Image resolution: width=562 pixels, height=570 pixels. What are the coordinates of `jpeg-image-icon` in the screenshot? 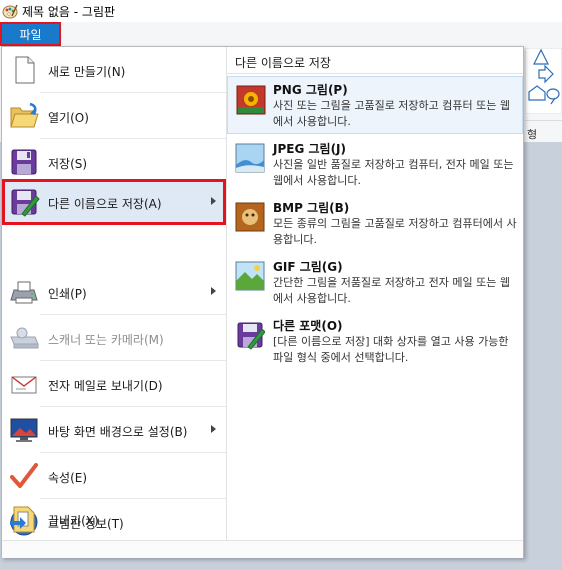 It's located at (250, 158).